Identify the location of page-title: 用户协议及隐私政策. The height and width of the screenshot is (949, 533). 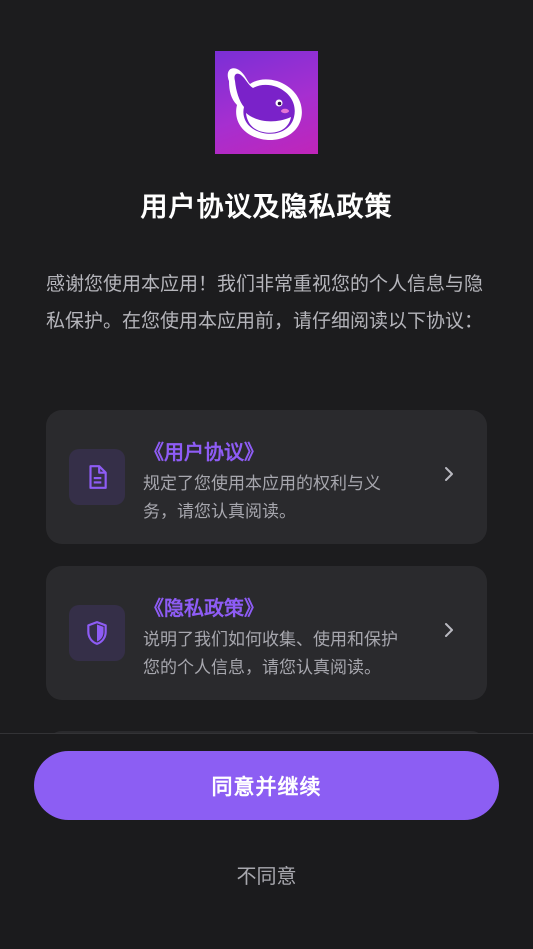
(266, 207).